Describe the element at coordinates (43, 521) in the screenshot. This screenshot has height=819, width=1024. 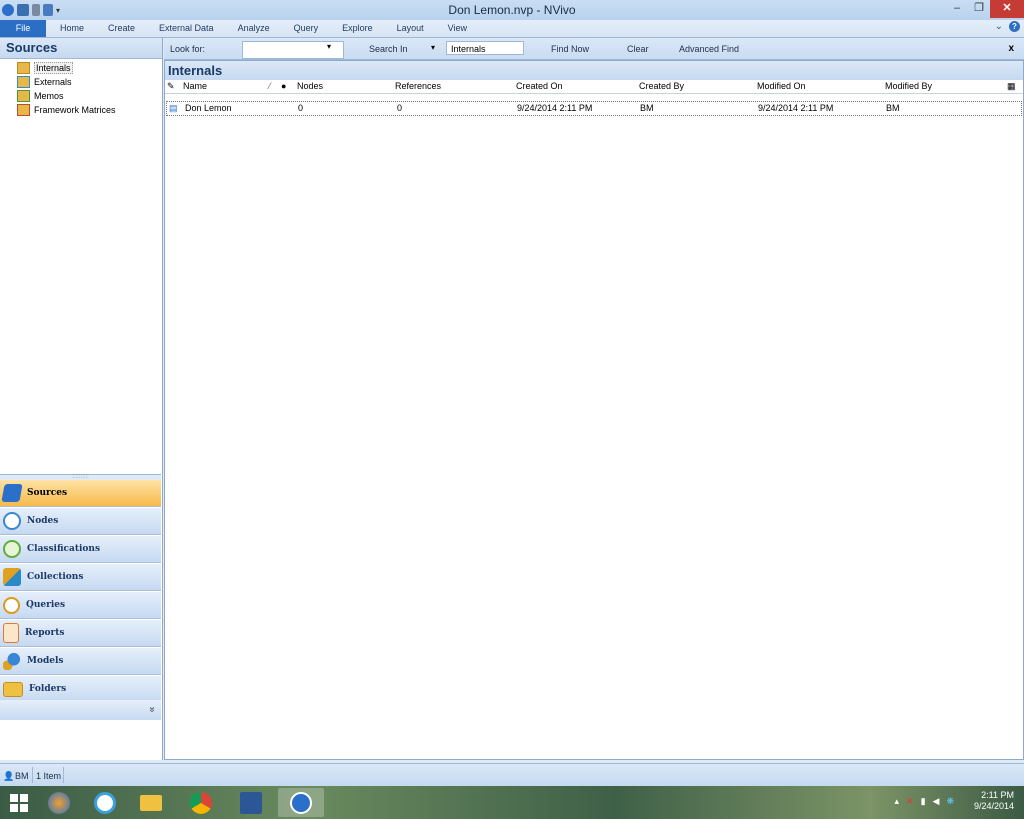
I see `nav-label: Nodes` at that location.